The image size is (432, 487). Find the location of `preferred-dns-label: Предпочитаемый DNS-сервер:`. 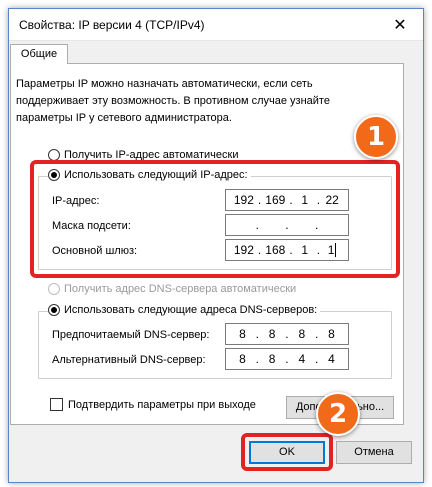

preferred-dns-label: Предпочитаемый DNS-сервер: is located at coordinates (131, 335).